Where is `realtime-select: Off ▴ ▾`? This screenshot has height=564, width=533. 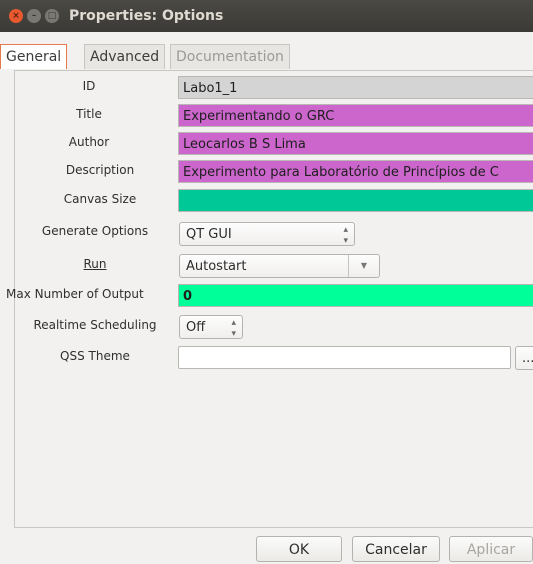 realtime-select: Off ▴ ▾ is located at coordinates (211, 327).